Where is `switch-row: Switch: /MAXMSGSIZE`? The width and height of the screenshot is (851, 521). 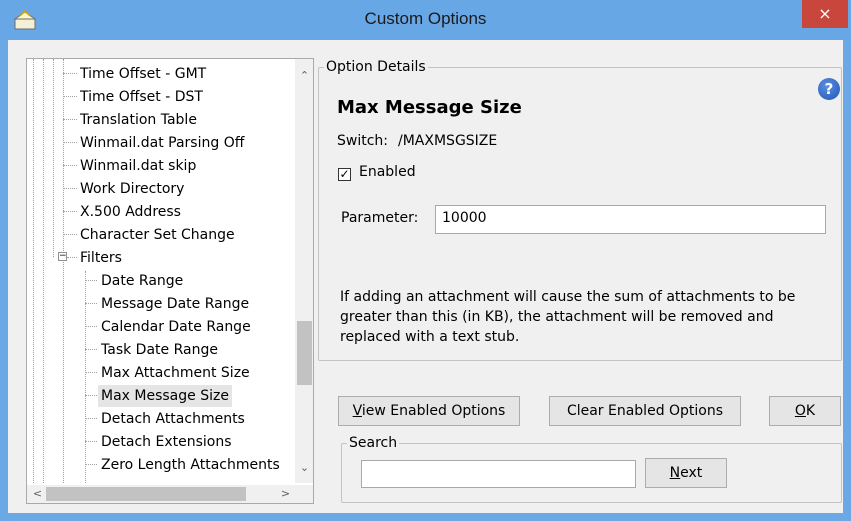 switch-row: Switch: /MAXMSGSIZE is located at coordinates (417, 141).